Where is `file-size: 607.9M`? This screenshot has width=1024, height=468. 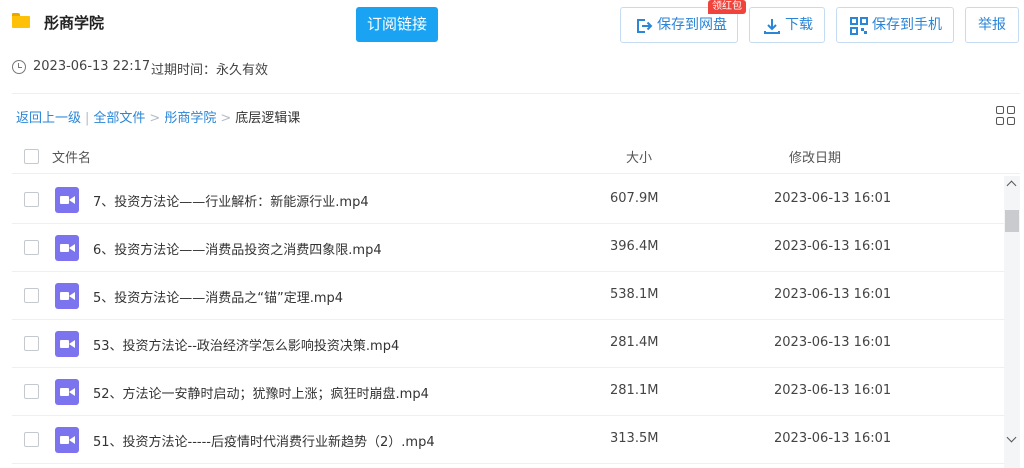
file-size: 607.9M is located at coordinates (634, 198).